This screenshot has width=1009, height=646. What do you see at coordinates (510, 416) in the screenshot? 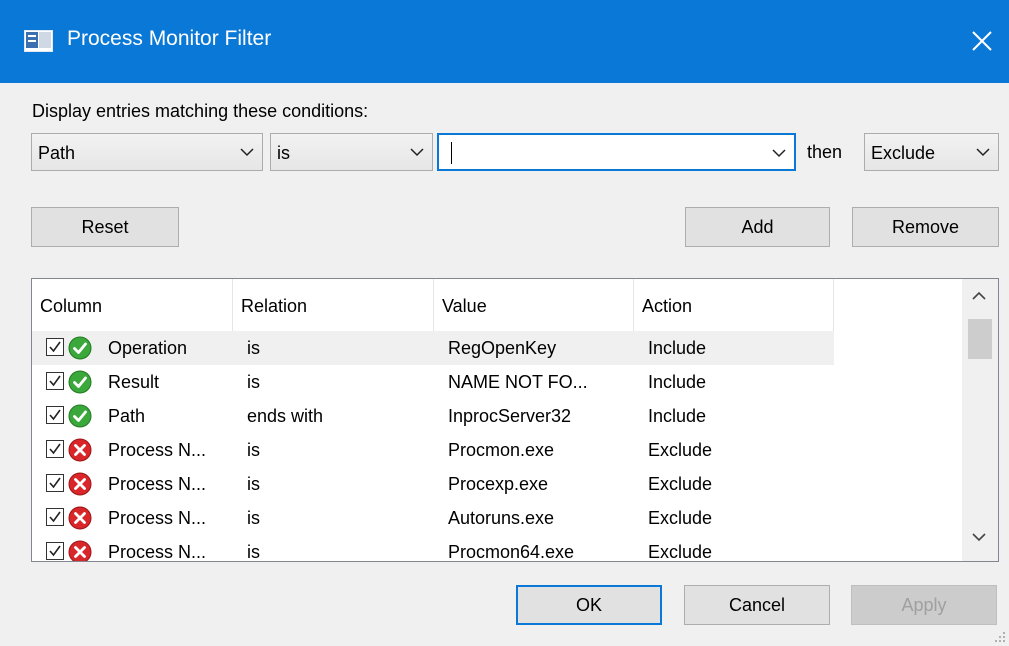
I see `cell-value: InprocServer32` at bounding box center [510, 416].